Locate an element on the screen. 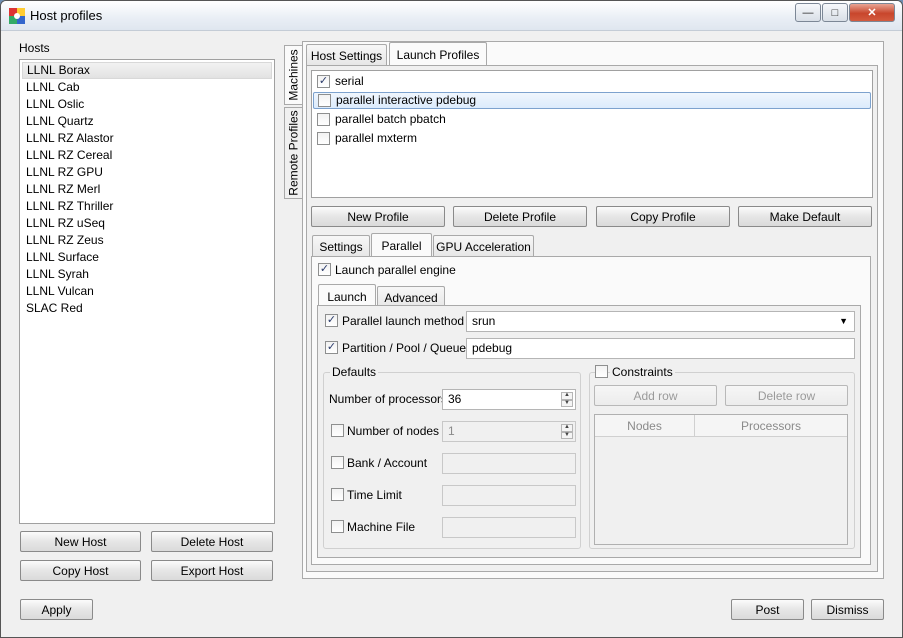  tab-parallel-label: Parallel is located at coordinates (401, 245).